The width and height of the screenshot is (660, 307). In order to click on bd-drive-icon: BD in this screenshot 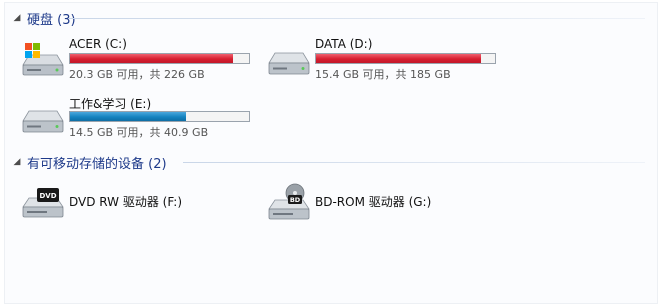, I will do `click(289, 201)`.